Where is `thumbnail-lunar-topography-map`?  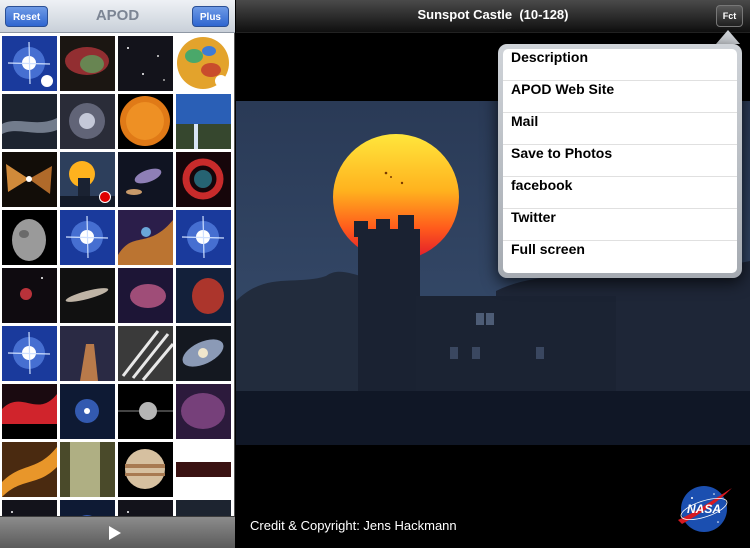
thumbnail-lunar-topography-map is located at coordinates (203, 63).